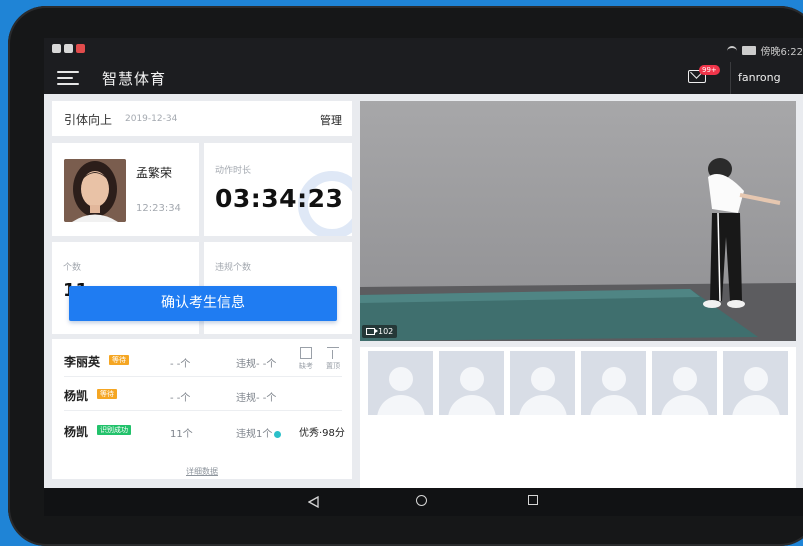 This screenshot has height=546, width=803. I want to click on student-time: 12:23:34, so click(158, 208).